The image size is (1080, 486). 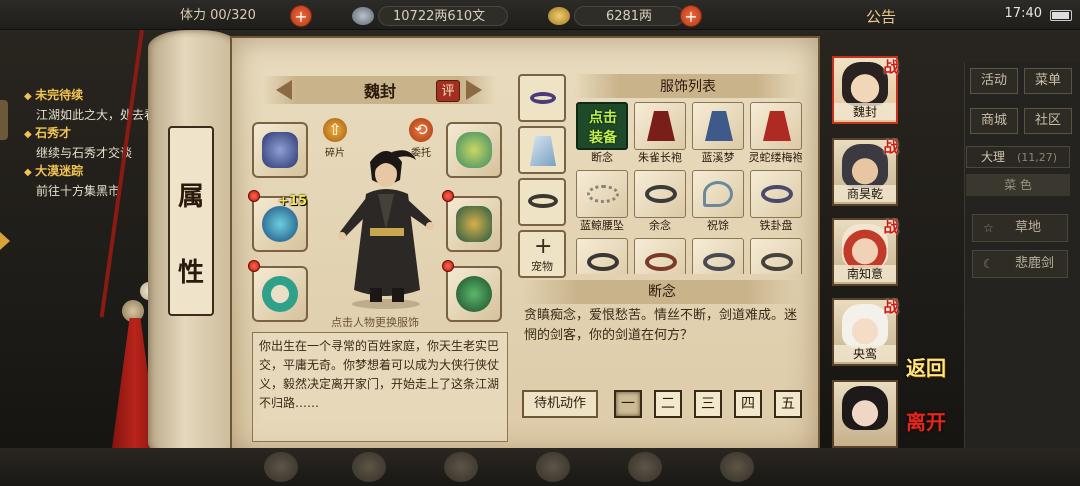 I want to click on location-display: 大理 (11,27), so click(x=1018, y=157).